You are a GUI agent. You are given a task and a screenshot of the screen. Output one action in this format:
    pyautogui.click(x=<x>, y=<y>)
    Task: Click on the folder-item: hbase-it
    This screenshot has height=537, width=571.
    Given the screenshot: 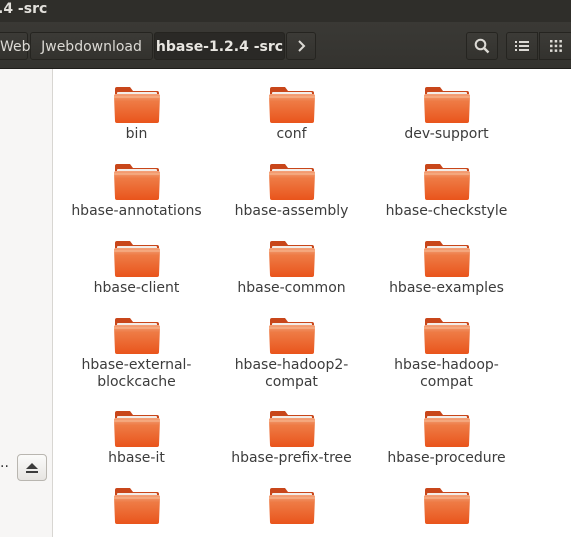 What is the action you would take?
    pyautogui.click(x=136, y=438)
    